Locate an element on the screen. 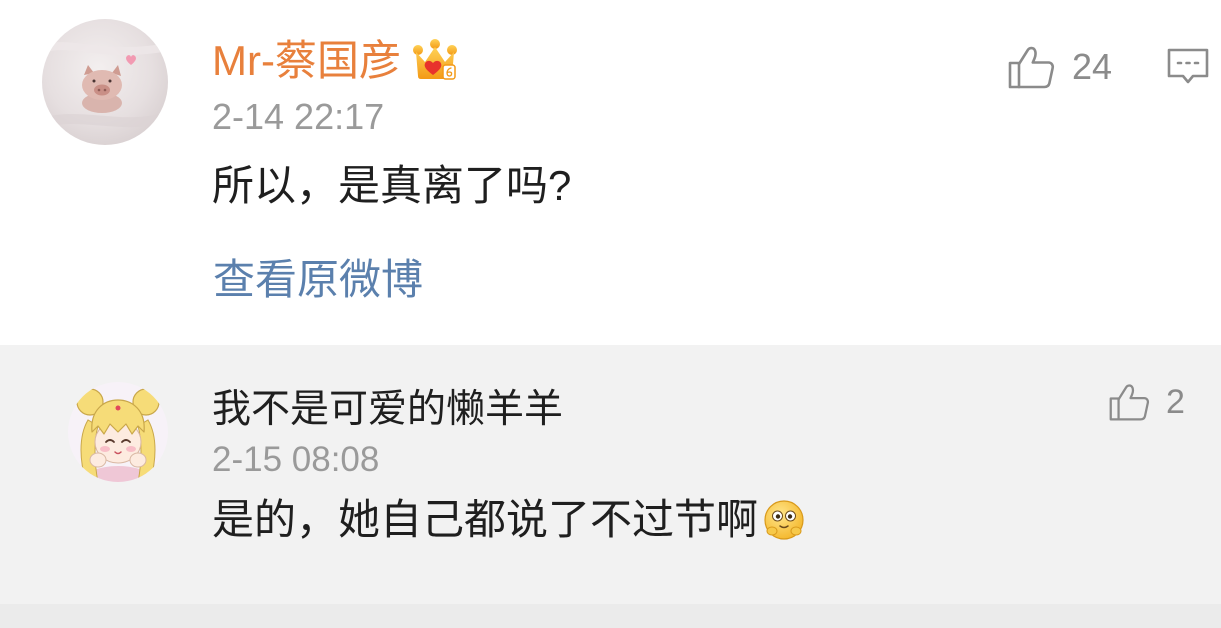  commenter-name-row: Mr-蔡国彦 is located at coordinates (335, 61).